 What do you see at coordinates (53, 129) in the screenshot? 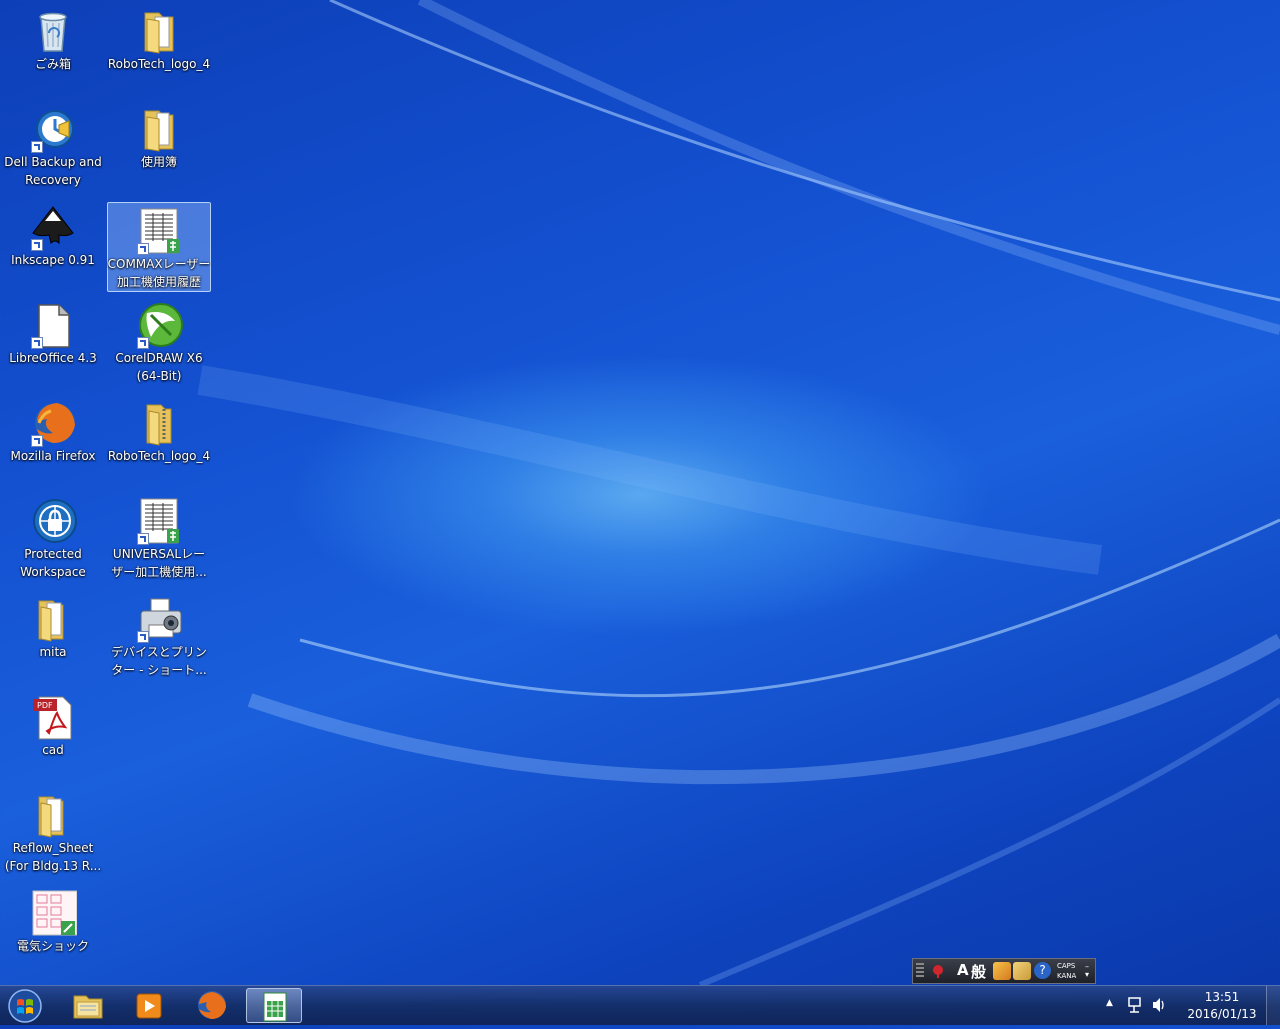
I see `dell-backup-icon` at bounding box center [53, 129].